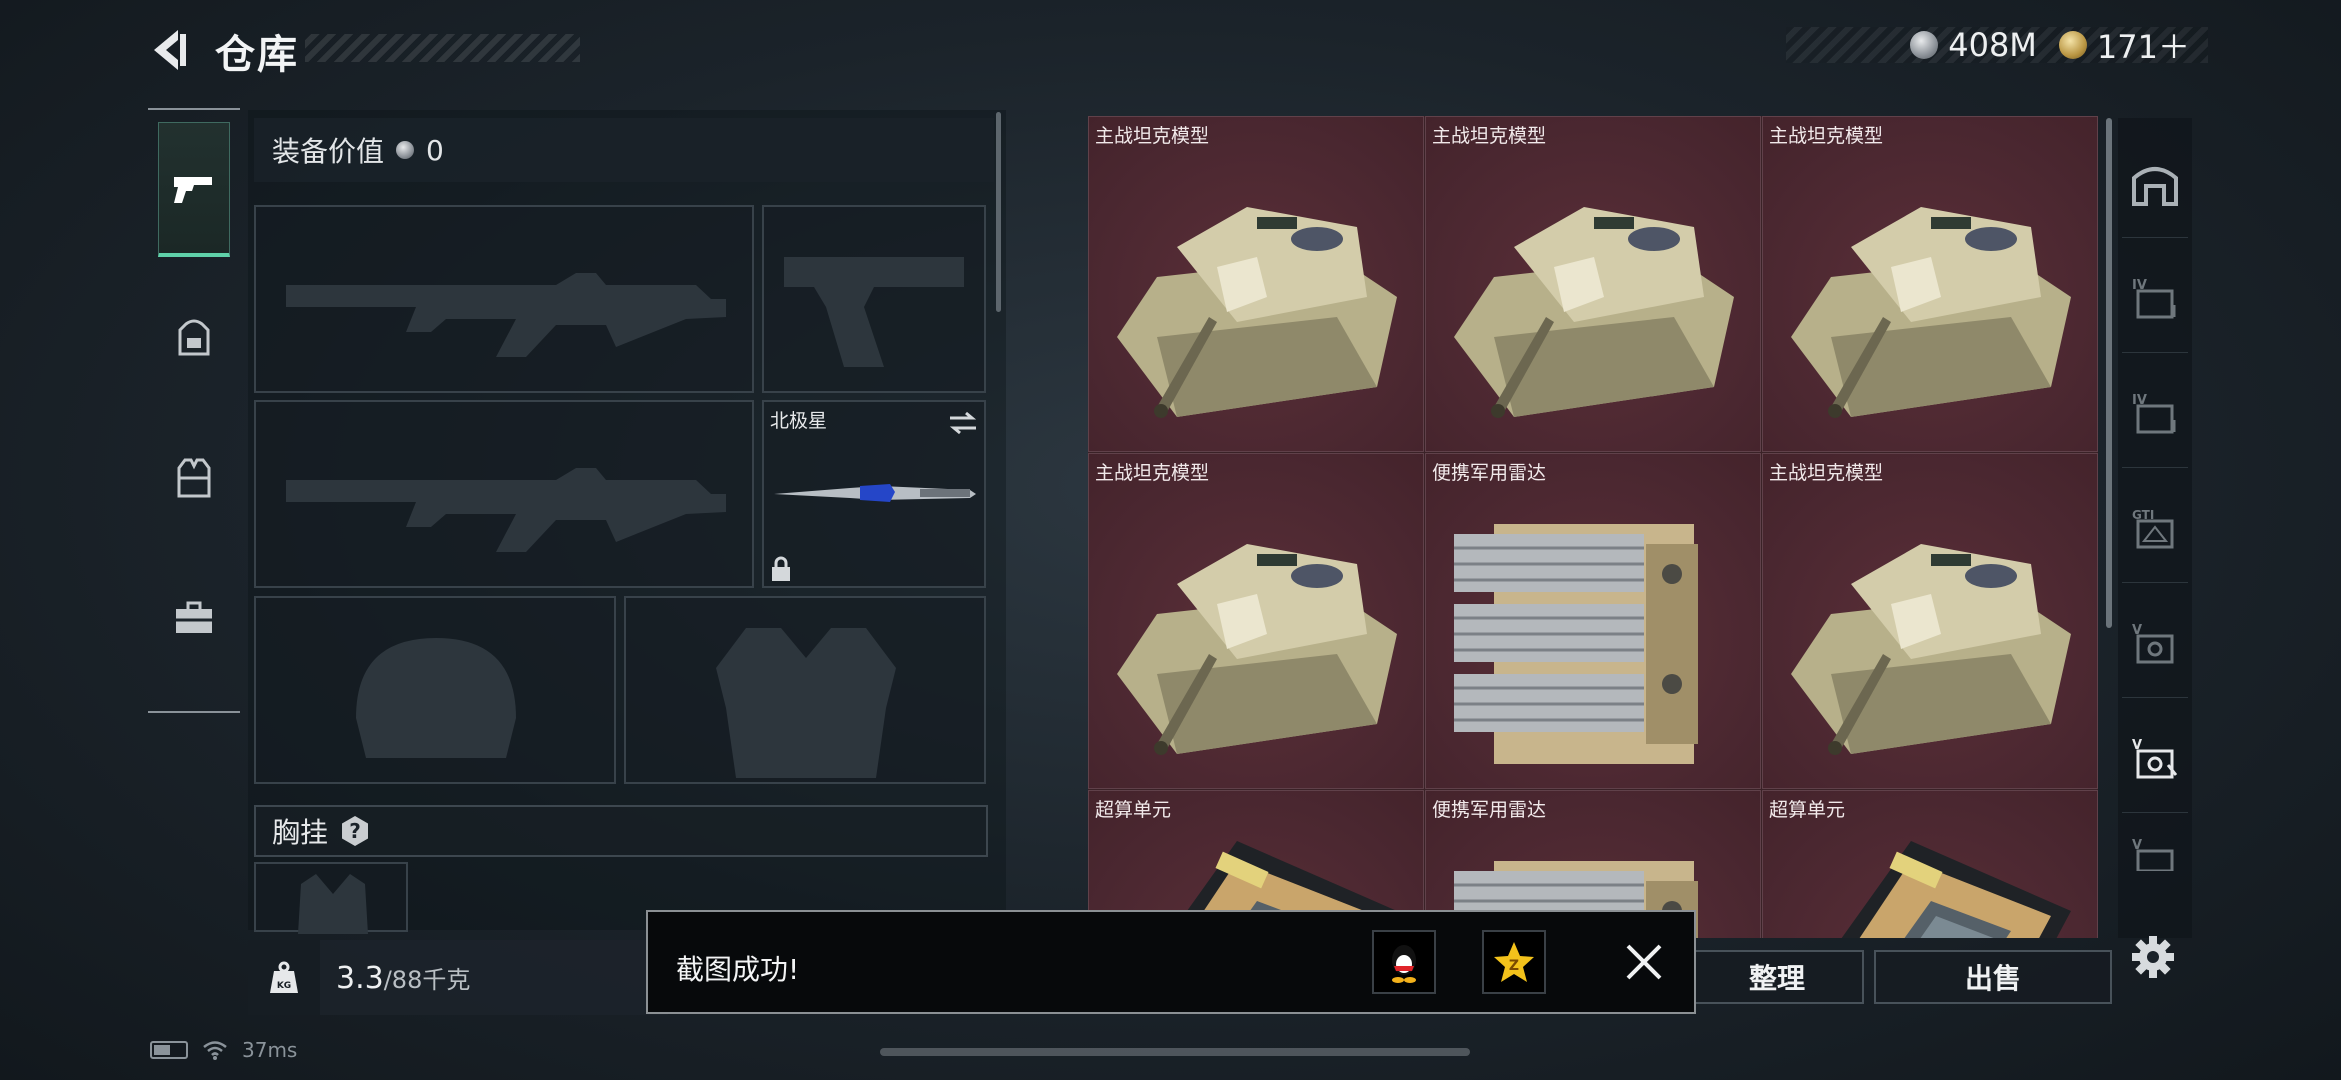  Describe the element at coordinates (874, 312) in the screenshot. I see `pistol-silhouette-icon` at that location.